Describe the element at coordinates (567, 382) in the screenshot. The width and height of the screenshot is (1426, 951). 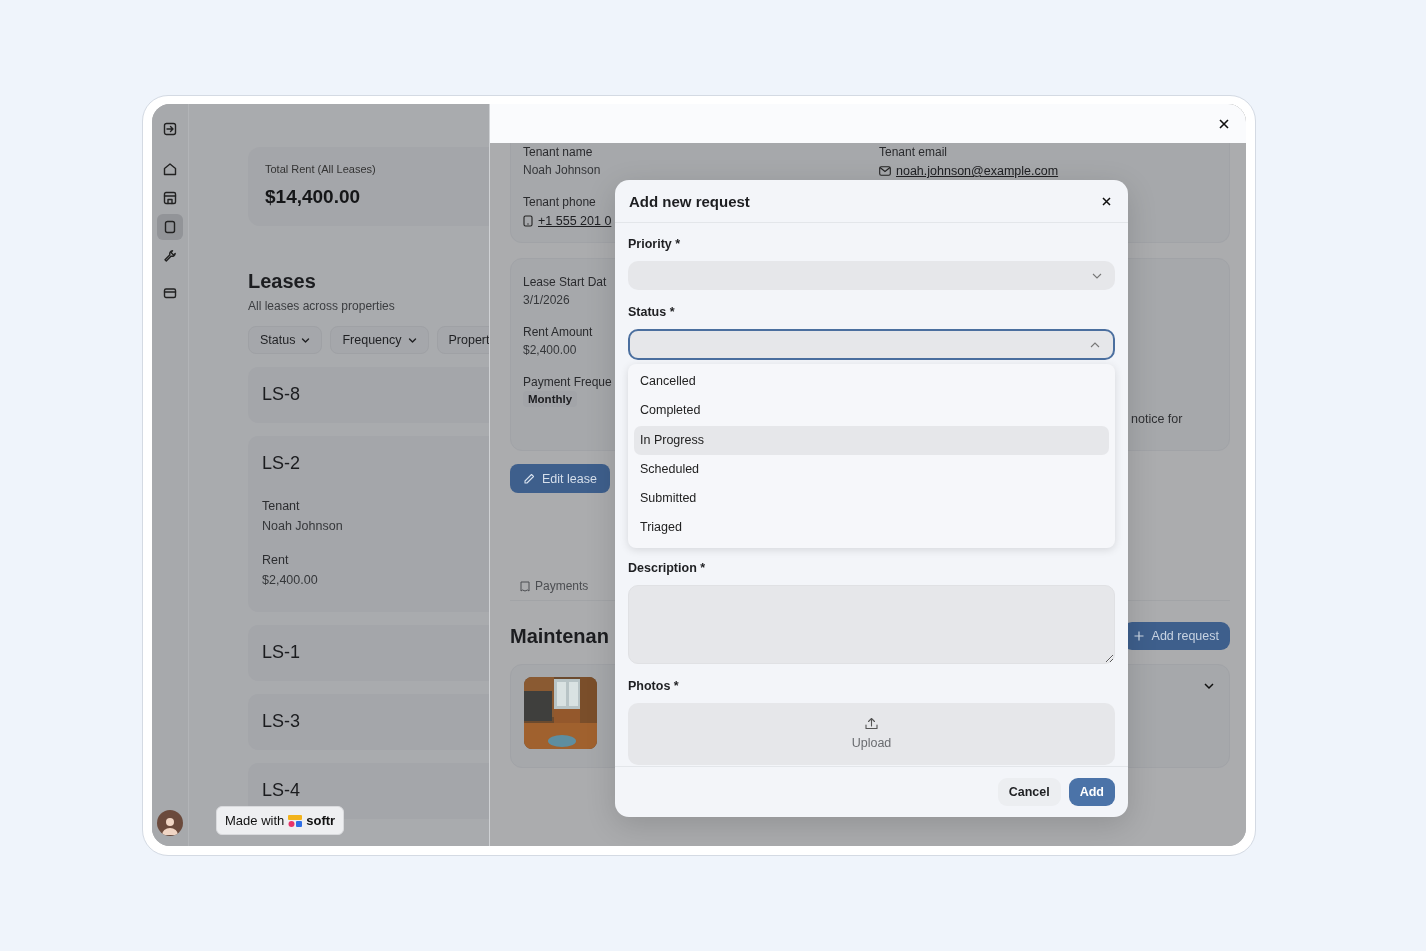
I see `field-label: Payment Freque` at that location.